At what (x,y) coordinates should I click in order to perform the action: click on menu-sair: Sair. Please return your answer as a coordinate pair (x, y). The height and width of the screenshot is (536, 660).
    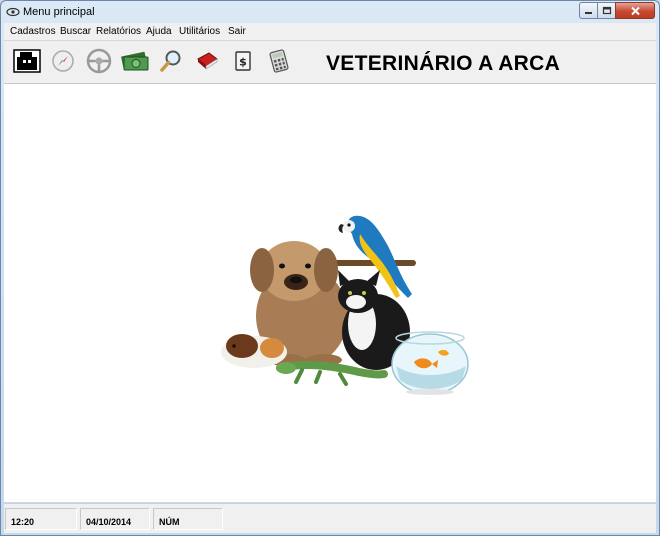
    Looking at the image, I should click on (237, 31).